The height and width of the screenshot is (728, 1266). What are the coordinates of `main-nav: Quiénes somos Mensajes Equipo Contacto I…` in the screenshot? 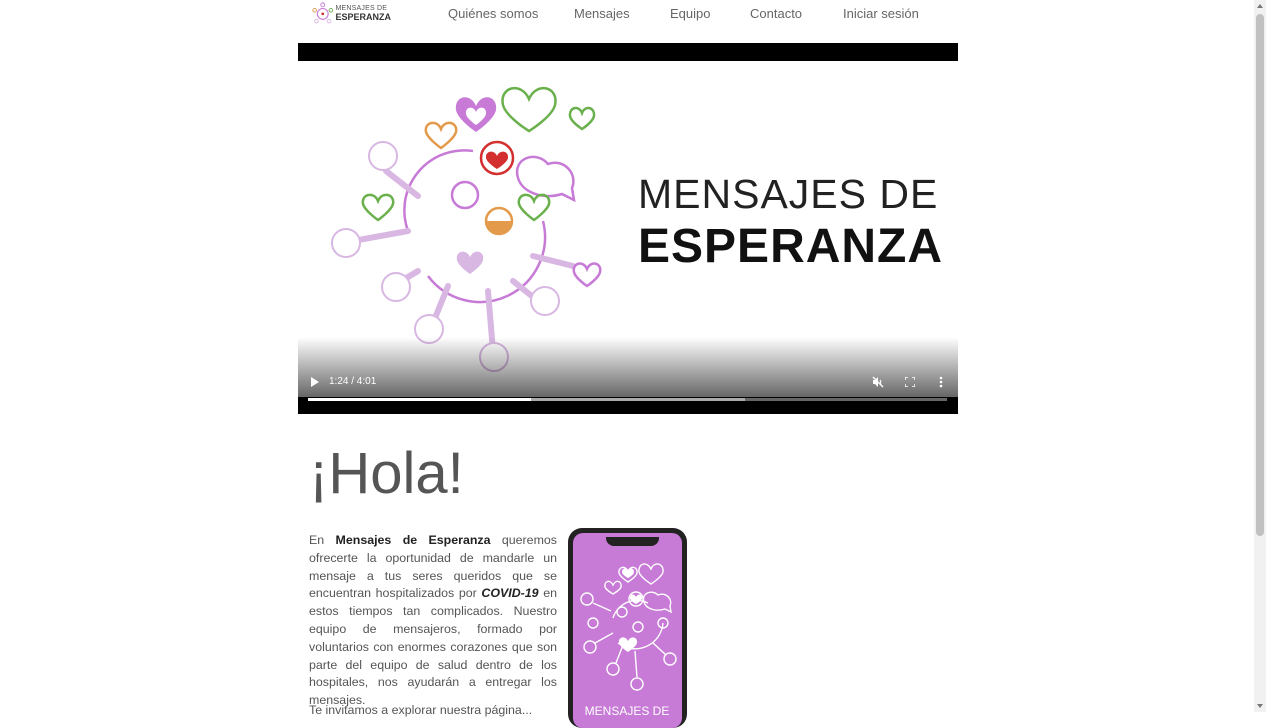 It's located at (627, 16).